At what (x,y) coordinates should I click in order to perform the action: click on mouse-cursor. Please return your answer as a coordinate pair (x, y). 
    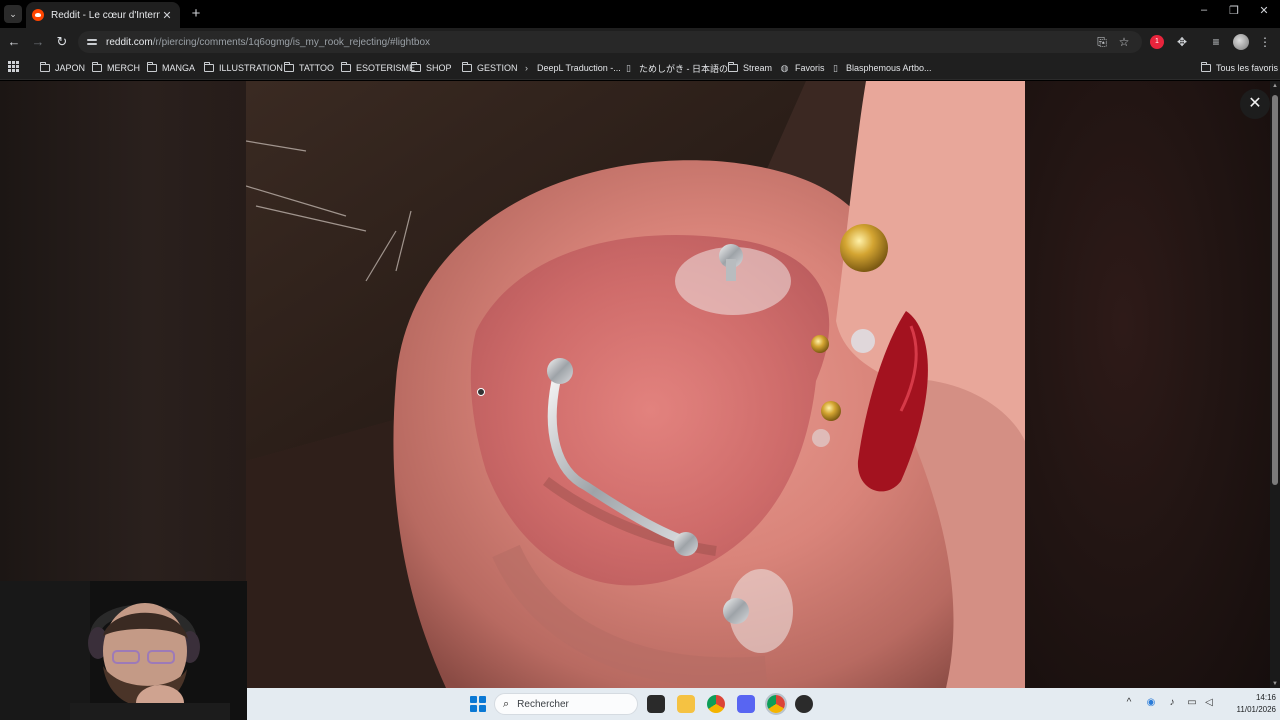
    Looking at the image, I should click on (481, 392).